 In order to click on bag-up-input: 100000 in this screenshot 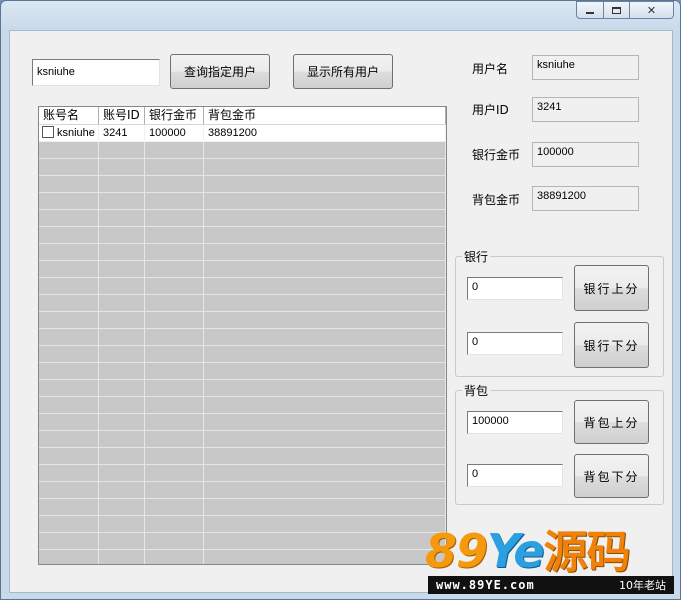, I will do `click(515, 422)`.